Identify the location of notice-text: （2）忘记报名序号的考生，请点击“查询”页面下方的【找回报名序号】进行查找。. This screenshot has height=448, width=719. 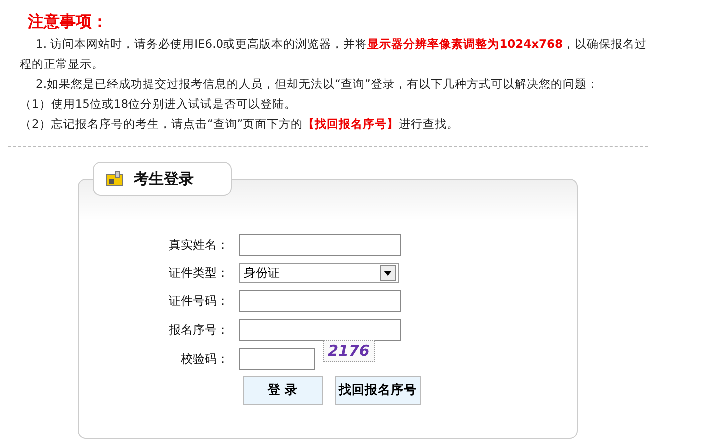
(239, 124).